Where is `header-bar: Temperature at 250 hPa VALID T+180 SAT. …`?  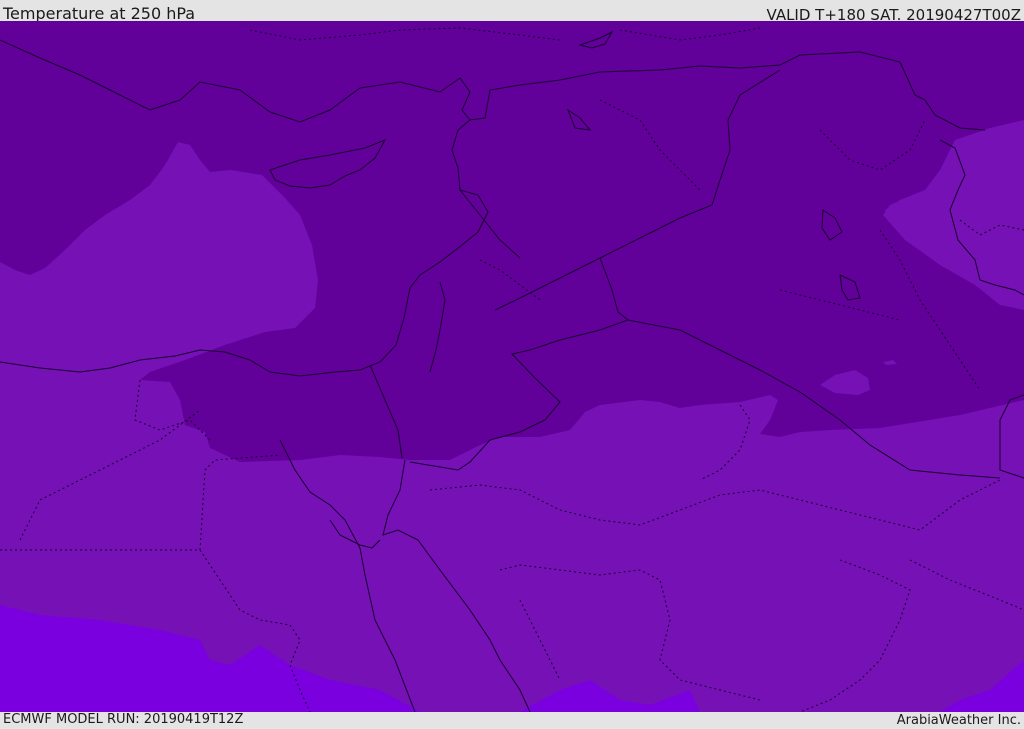
header-bar: Temperature at 250 hPa VALID T+180 SAT. … is located at coordinates (512, 10).